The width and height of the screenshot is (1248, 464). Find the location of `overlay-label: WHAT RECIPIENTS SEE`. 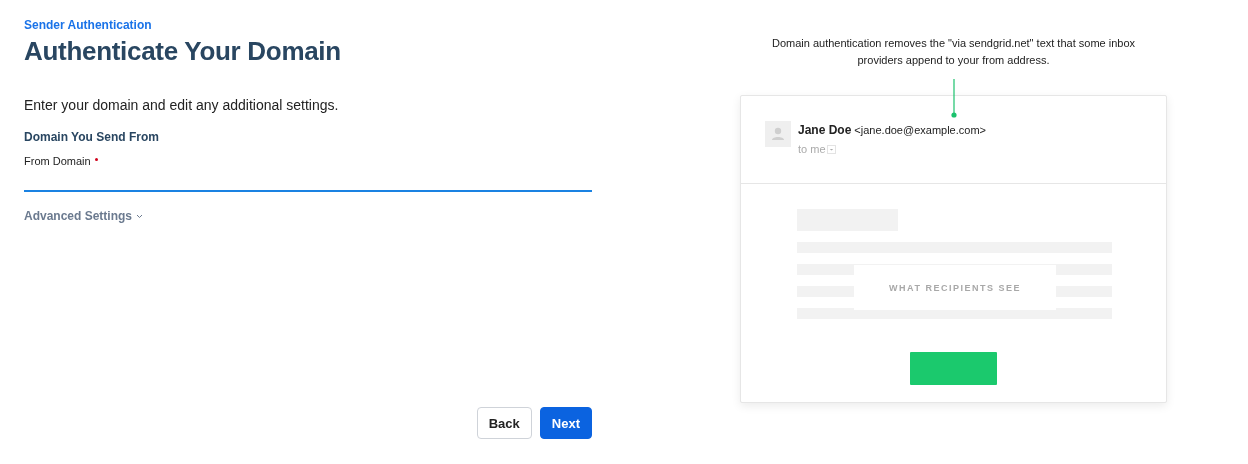

overlay-label: WHAT RECIPIENTS SEE is located at coordinates (955, 287).